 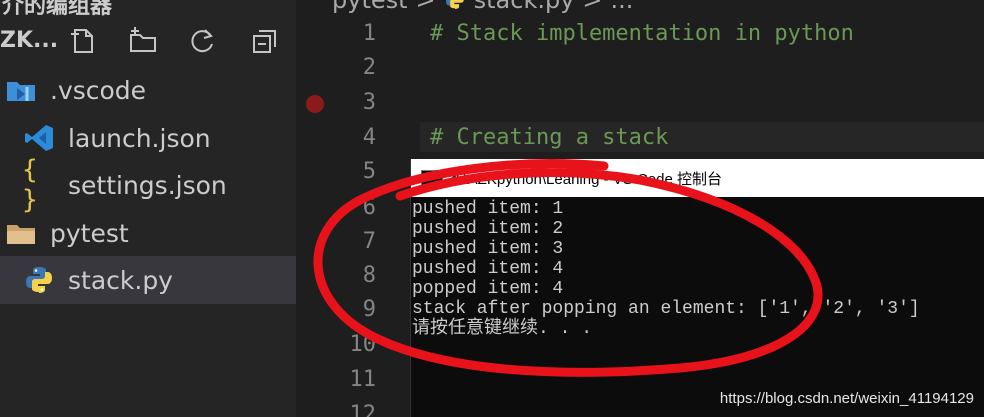 What do you see at coordinates (488, 289) in the screenshot?
I see `console-line: popped item: 4` at bounding box center [488, 289].